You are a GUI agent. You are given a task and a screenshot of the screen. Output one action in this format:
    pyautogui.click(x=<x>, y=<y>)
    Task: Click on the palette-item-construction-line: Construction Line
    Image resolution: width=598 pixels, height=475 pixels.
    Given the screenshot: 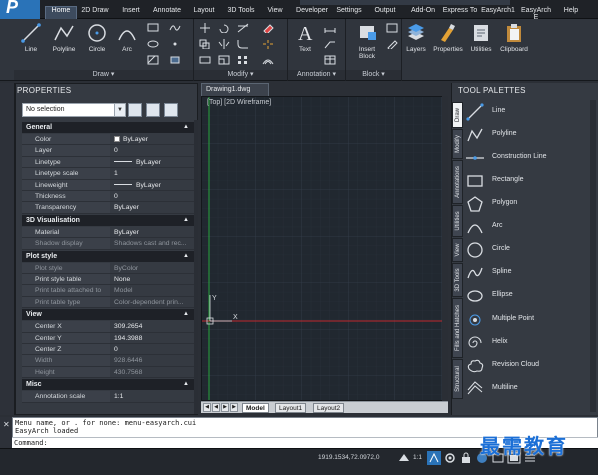 What is the action you would take?
    pyautogui.click(x=526, y=158)
    